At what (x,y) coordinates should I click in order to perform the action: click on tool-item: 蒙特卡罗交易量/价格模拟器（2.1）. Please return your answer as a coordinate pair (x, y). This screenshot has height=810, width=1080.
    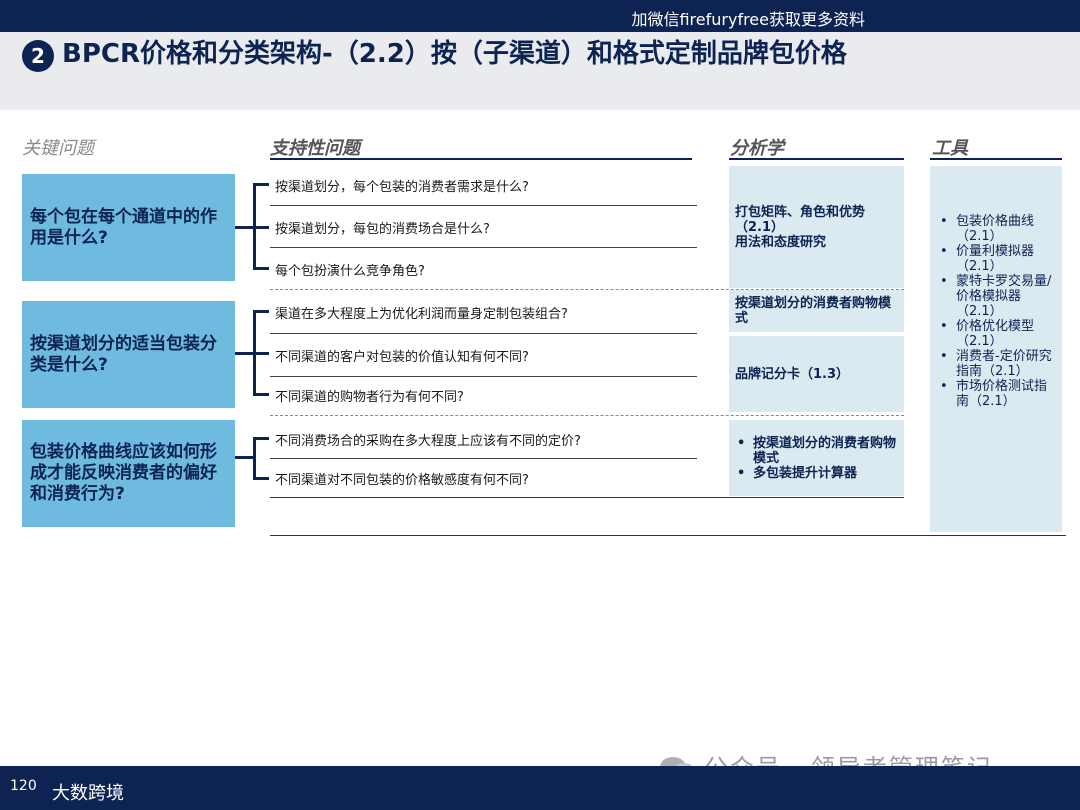
    Looking at the image, I should click on (997, 296).